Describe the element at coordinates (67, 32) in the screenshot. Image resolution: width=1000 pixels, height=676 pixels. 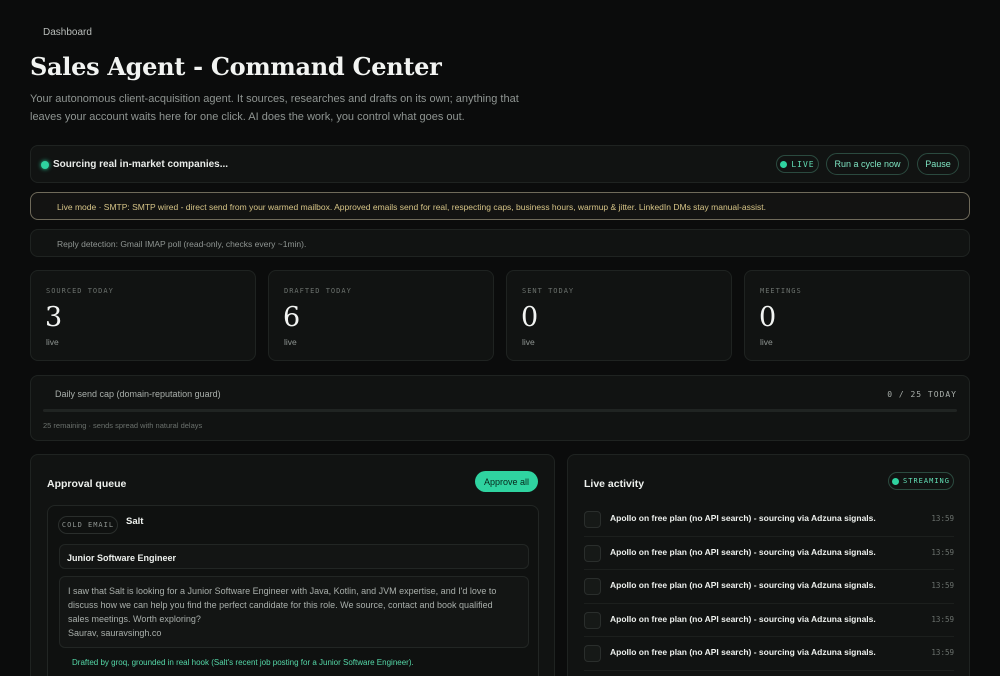
I see `breadcrumb: Dashboard` at that location.